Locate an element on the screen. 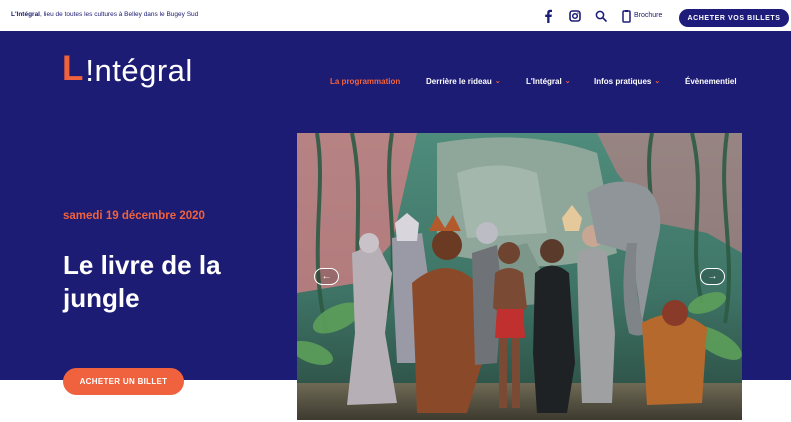 The height and width of the screenshot is (422, 791). nav-item-infos-pratiques: Infos pratiques ⌄ is located at coordinates (627, 81).